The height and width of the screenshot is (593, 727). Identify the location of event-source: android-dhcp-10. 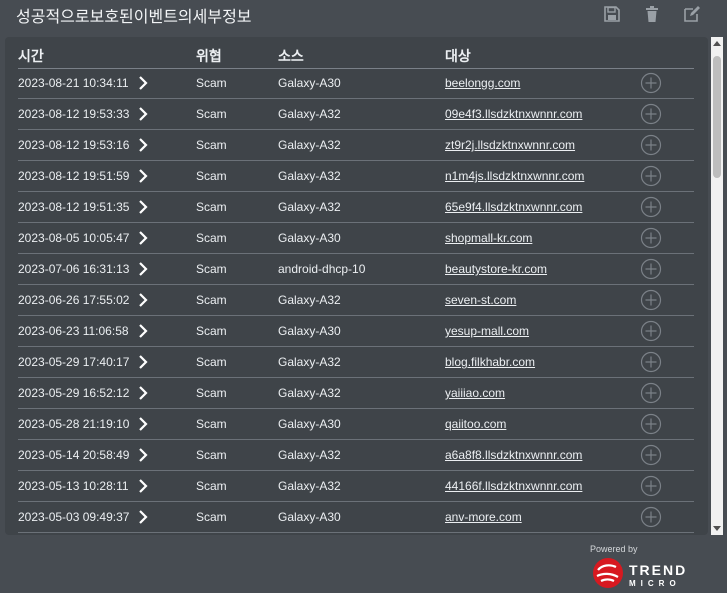
(322, 269).